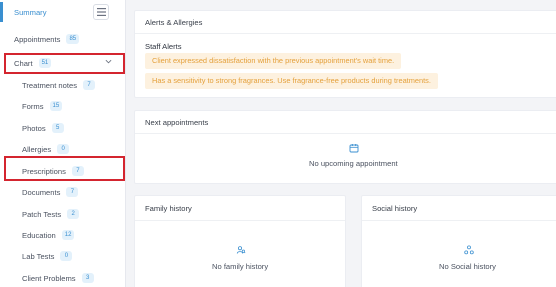 Image resolution: width=556 pixels, height=287 pixels. Describe the element at coordinates (39, 235) in the screenshot. I see `sidebar-item-label: Education` at that location.